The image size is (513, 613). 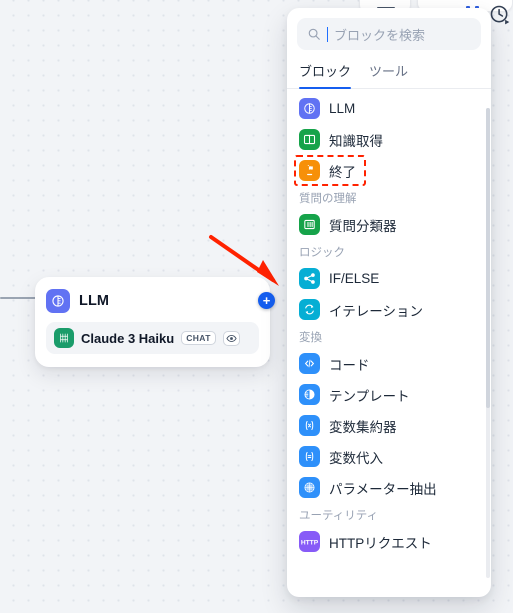 I want to click on block-list-item: IF/ELSE, so click(x=389, y=278).